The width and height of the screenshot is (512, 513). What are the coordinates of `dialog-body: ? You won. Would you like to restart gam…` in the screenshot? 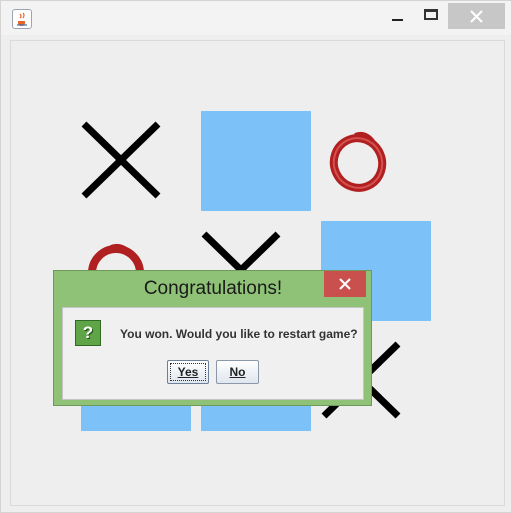 It's located at (213, 353).